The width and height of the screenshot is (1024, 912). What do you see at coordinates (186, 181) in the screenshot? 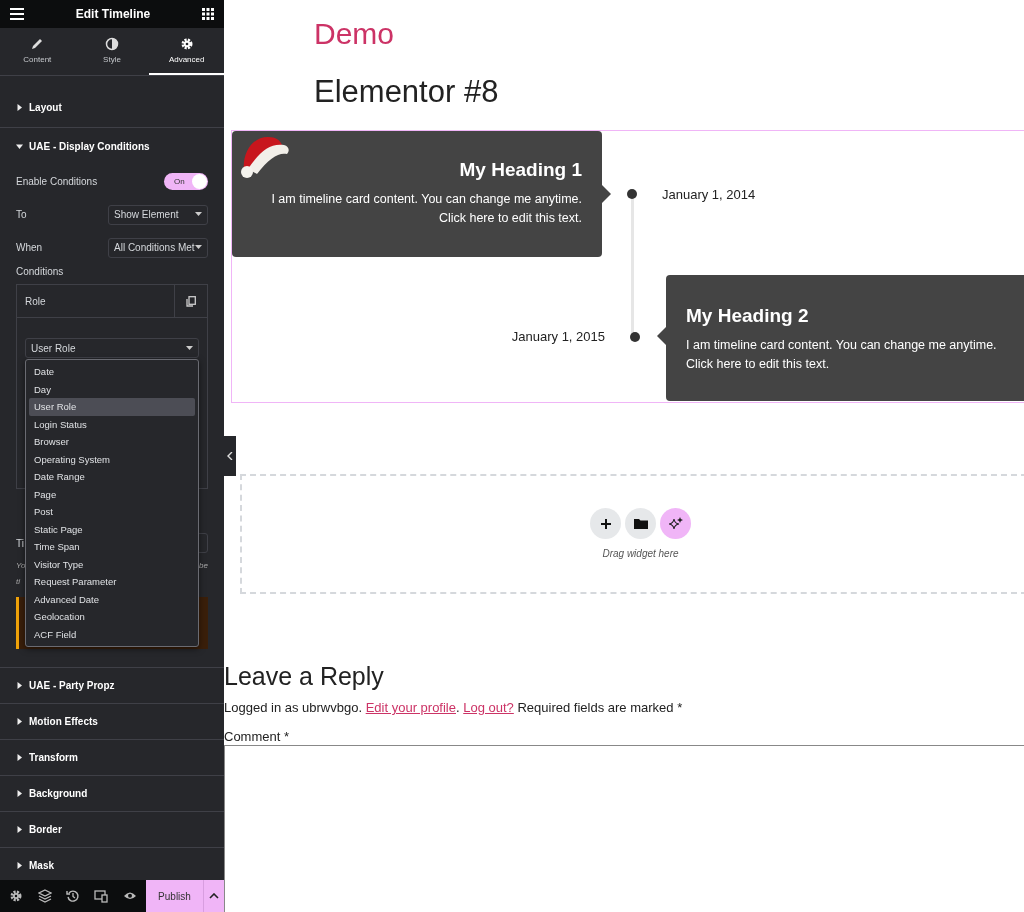
I see `toggle-switch: On` at bounding box center [186, 181].